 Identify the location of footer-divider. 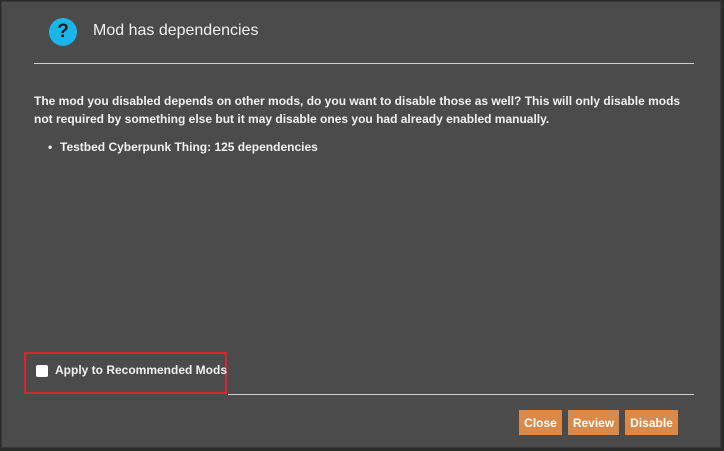
(461, 394).